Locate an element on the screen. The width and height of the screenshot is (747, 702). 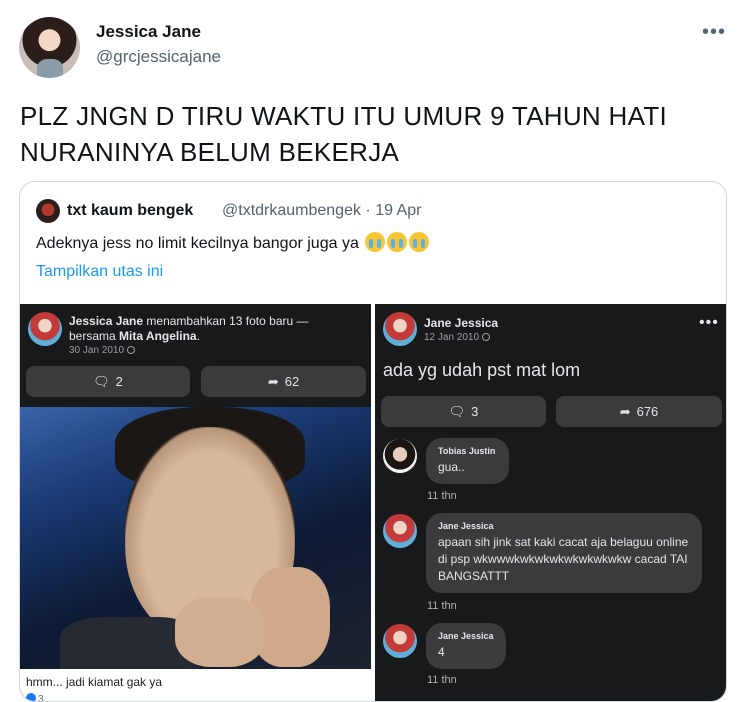
fb-action-line1: menambahkan 13 foto baru — is located at coordinates (226, 321).